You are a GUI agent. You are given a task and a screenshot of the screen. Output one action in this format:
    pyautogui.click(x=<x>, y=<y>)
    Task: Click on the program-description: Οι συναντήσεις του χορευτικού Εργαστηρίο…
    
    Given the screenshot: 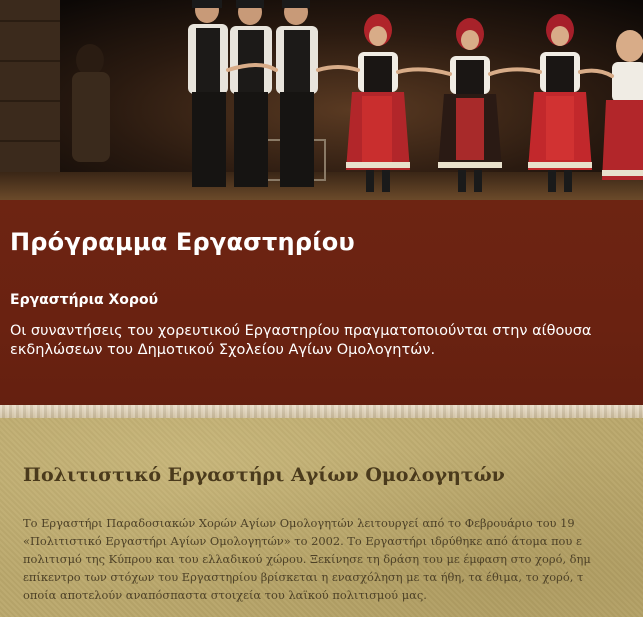 What is the action you would take?
    pyautogui.click(x=301, y=340)
    